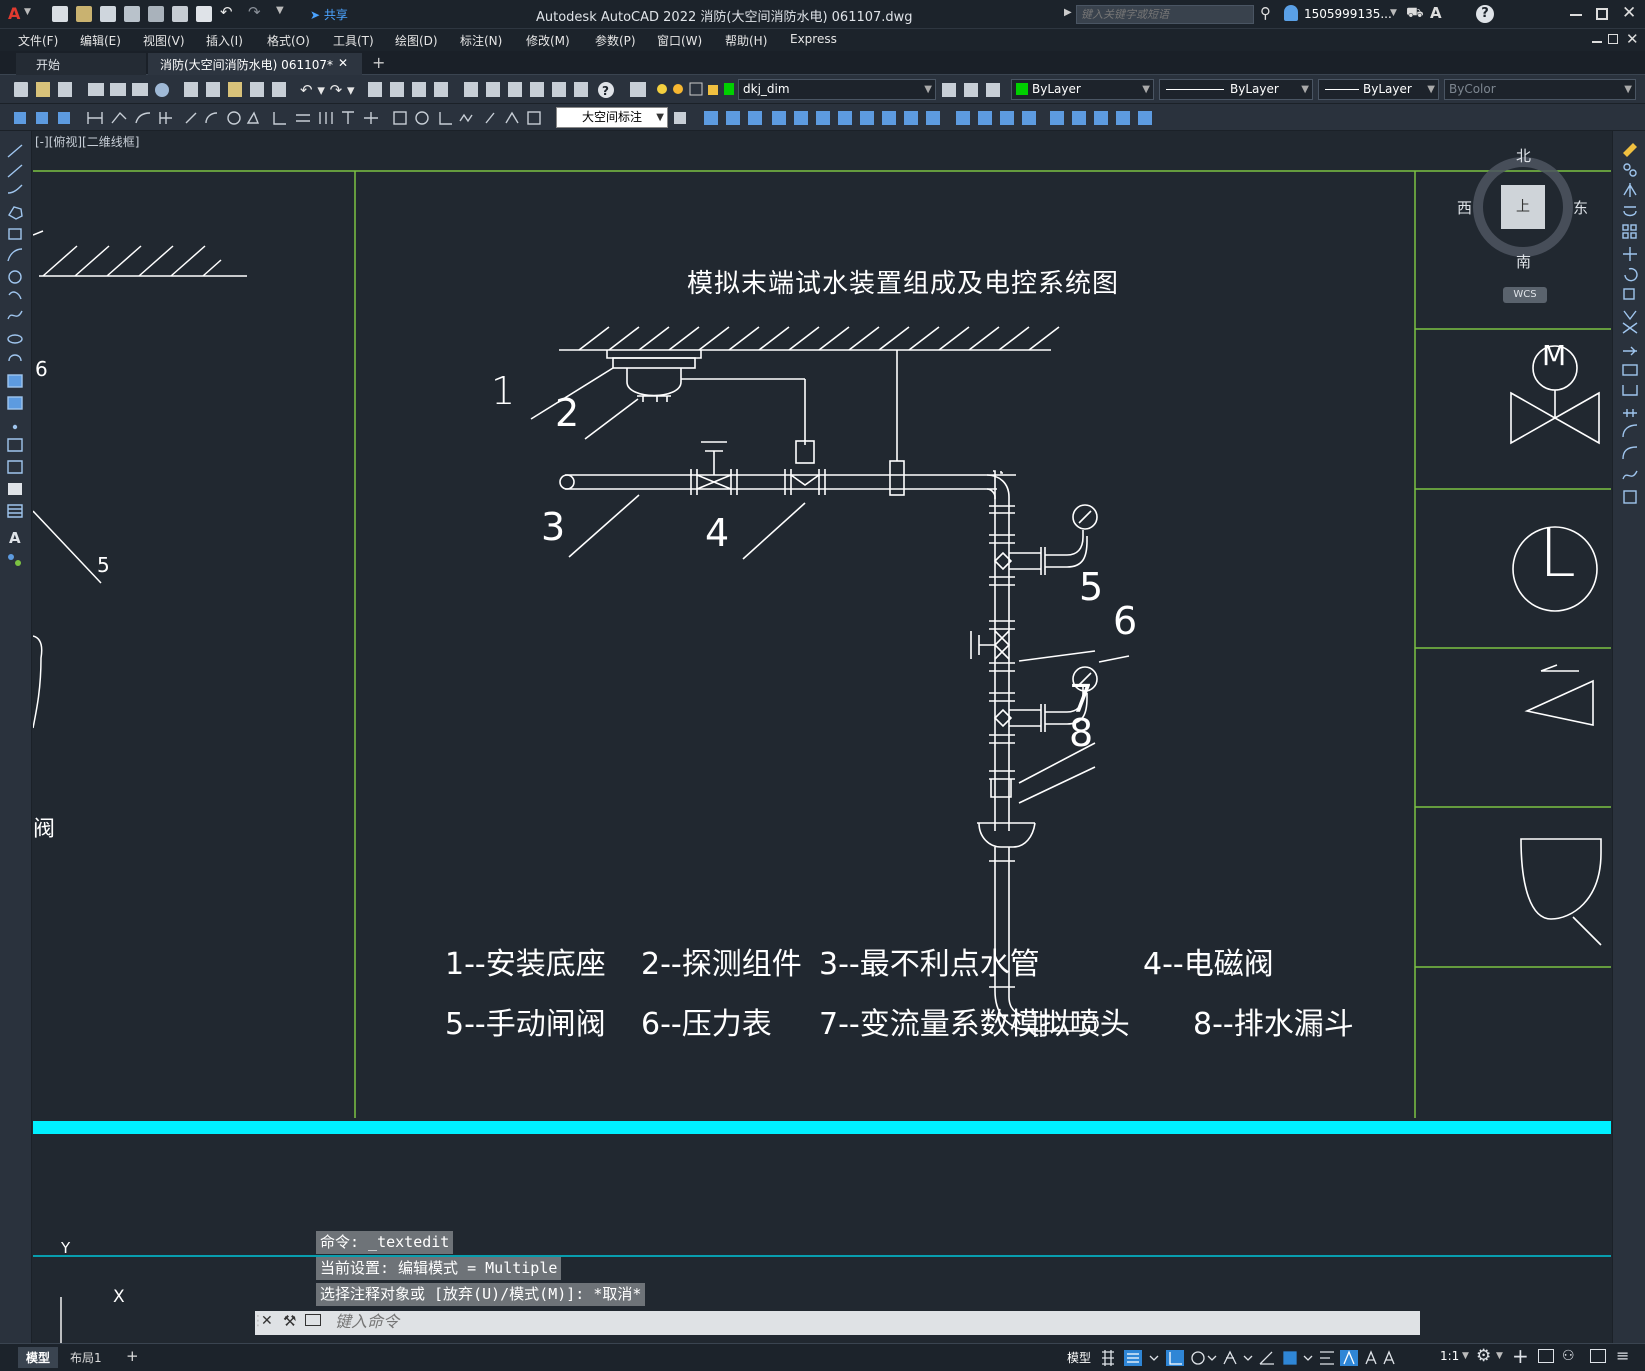 The width and height of the screenshot is (1645, 1371). I want to click on viewcube-west: 西, so click(1464, 207).